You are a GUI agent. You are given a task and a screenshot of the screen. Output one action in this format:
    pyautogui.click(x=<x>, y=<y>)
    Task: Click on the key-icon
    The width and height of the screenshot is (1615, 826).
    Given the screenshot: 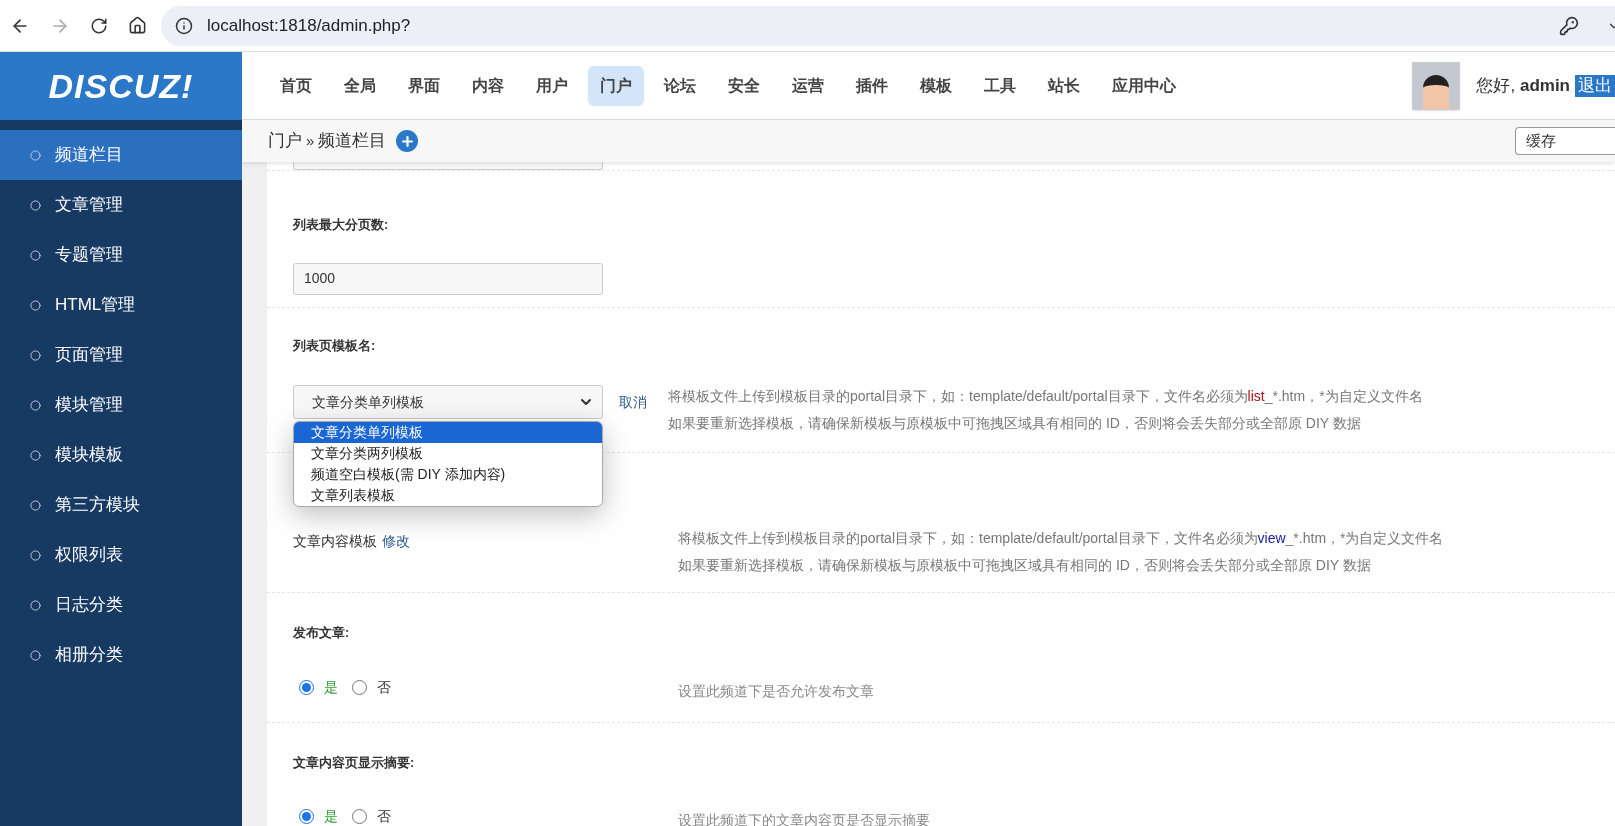 What is the action you would take?
    pyautogui.click(x=1569, y=25)
    